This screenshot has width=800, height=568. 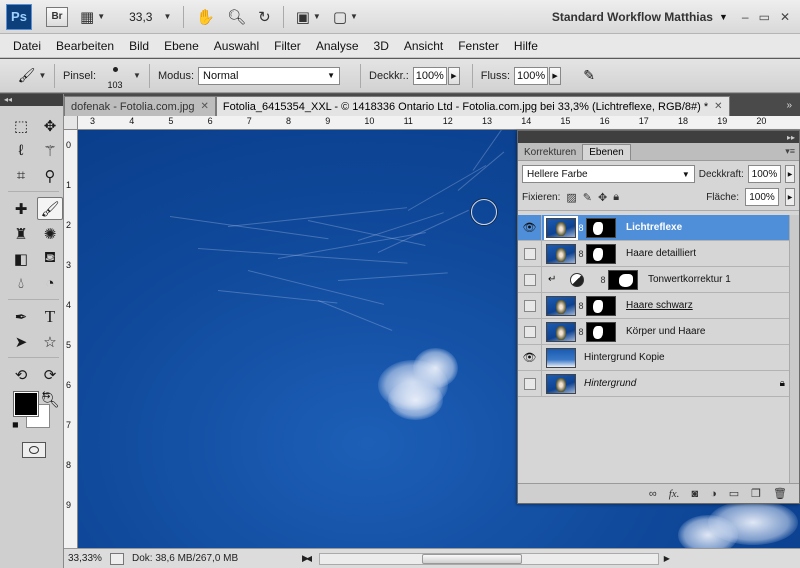 I want to click on scroll-right-icon: ▶, so click(x=667, y=558).